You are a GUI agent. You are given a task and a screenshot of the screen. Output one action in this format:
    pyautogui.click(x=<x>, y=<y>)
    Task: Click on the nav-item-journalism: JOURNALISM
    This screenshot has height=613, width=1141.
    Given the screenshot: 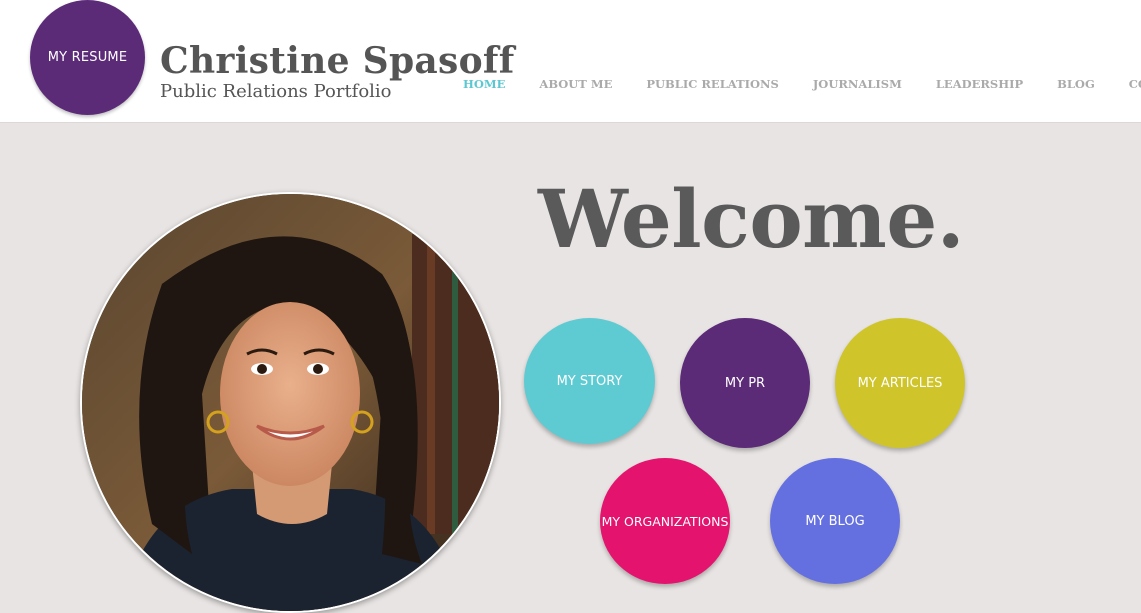 What is the action you would take?
    pyautogui.click(x=857, y=84)
    